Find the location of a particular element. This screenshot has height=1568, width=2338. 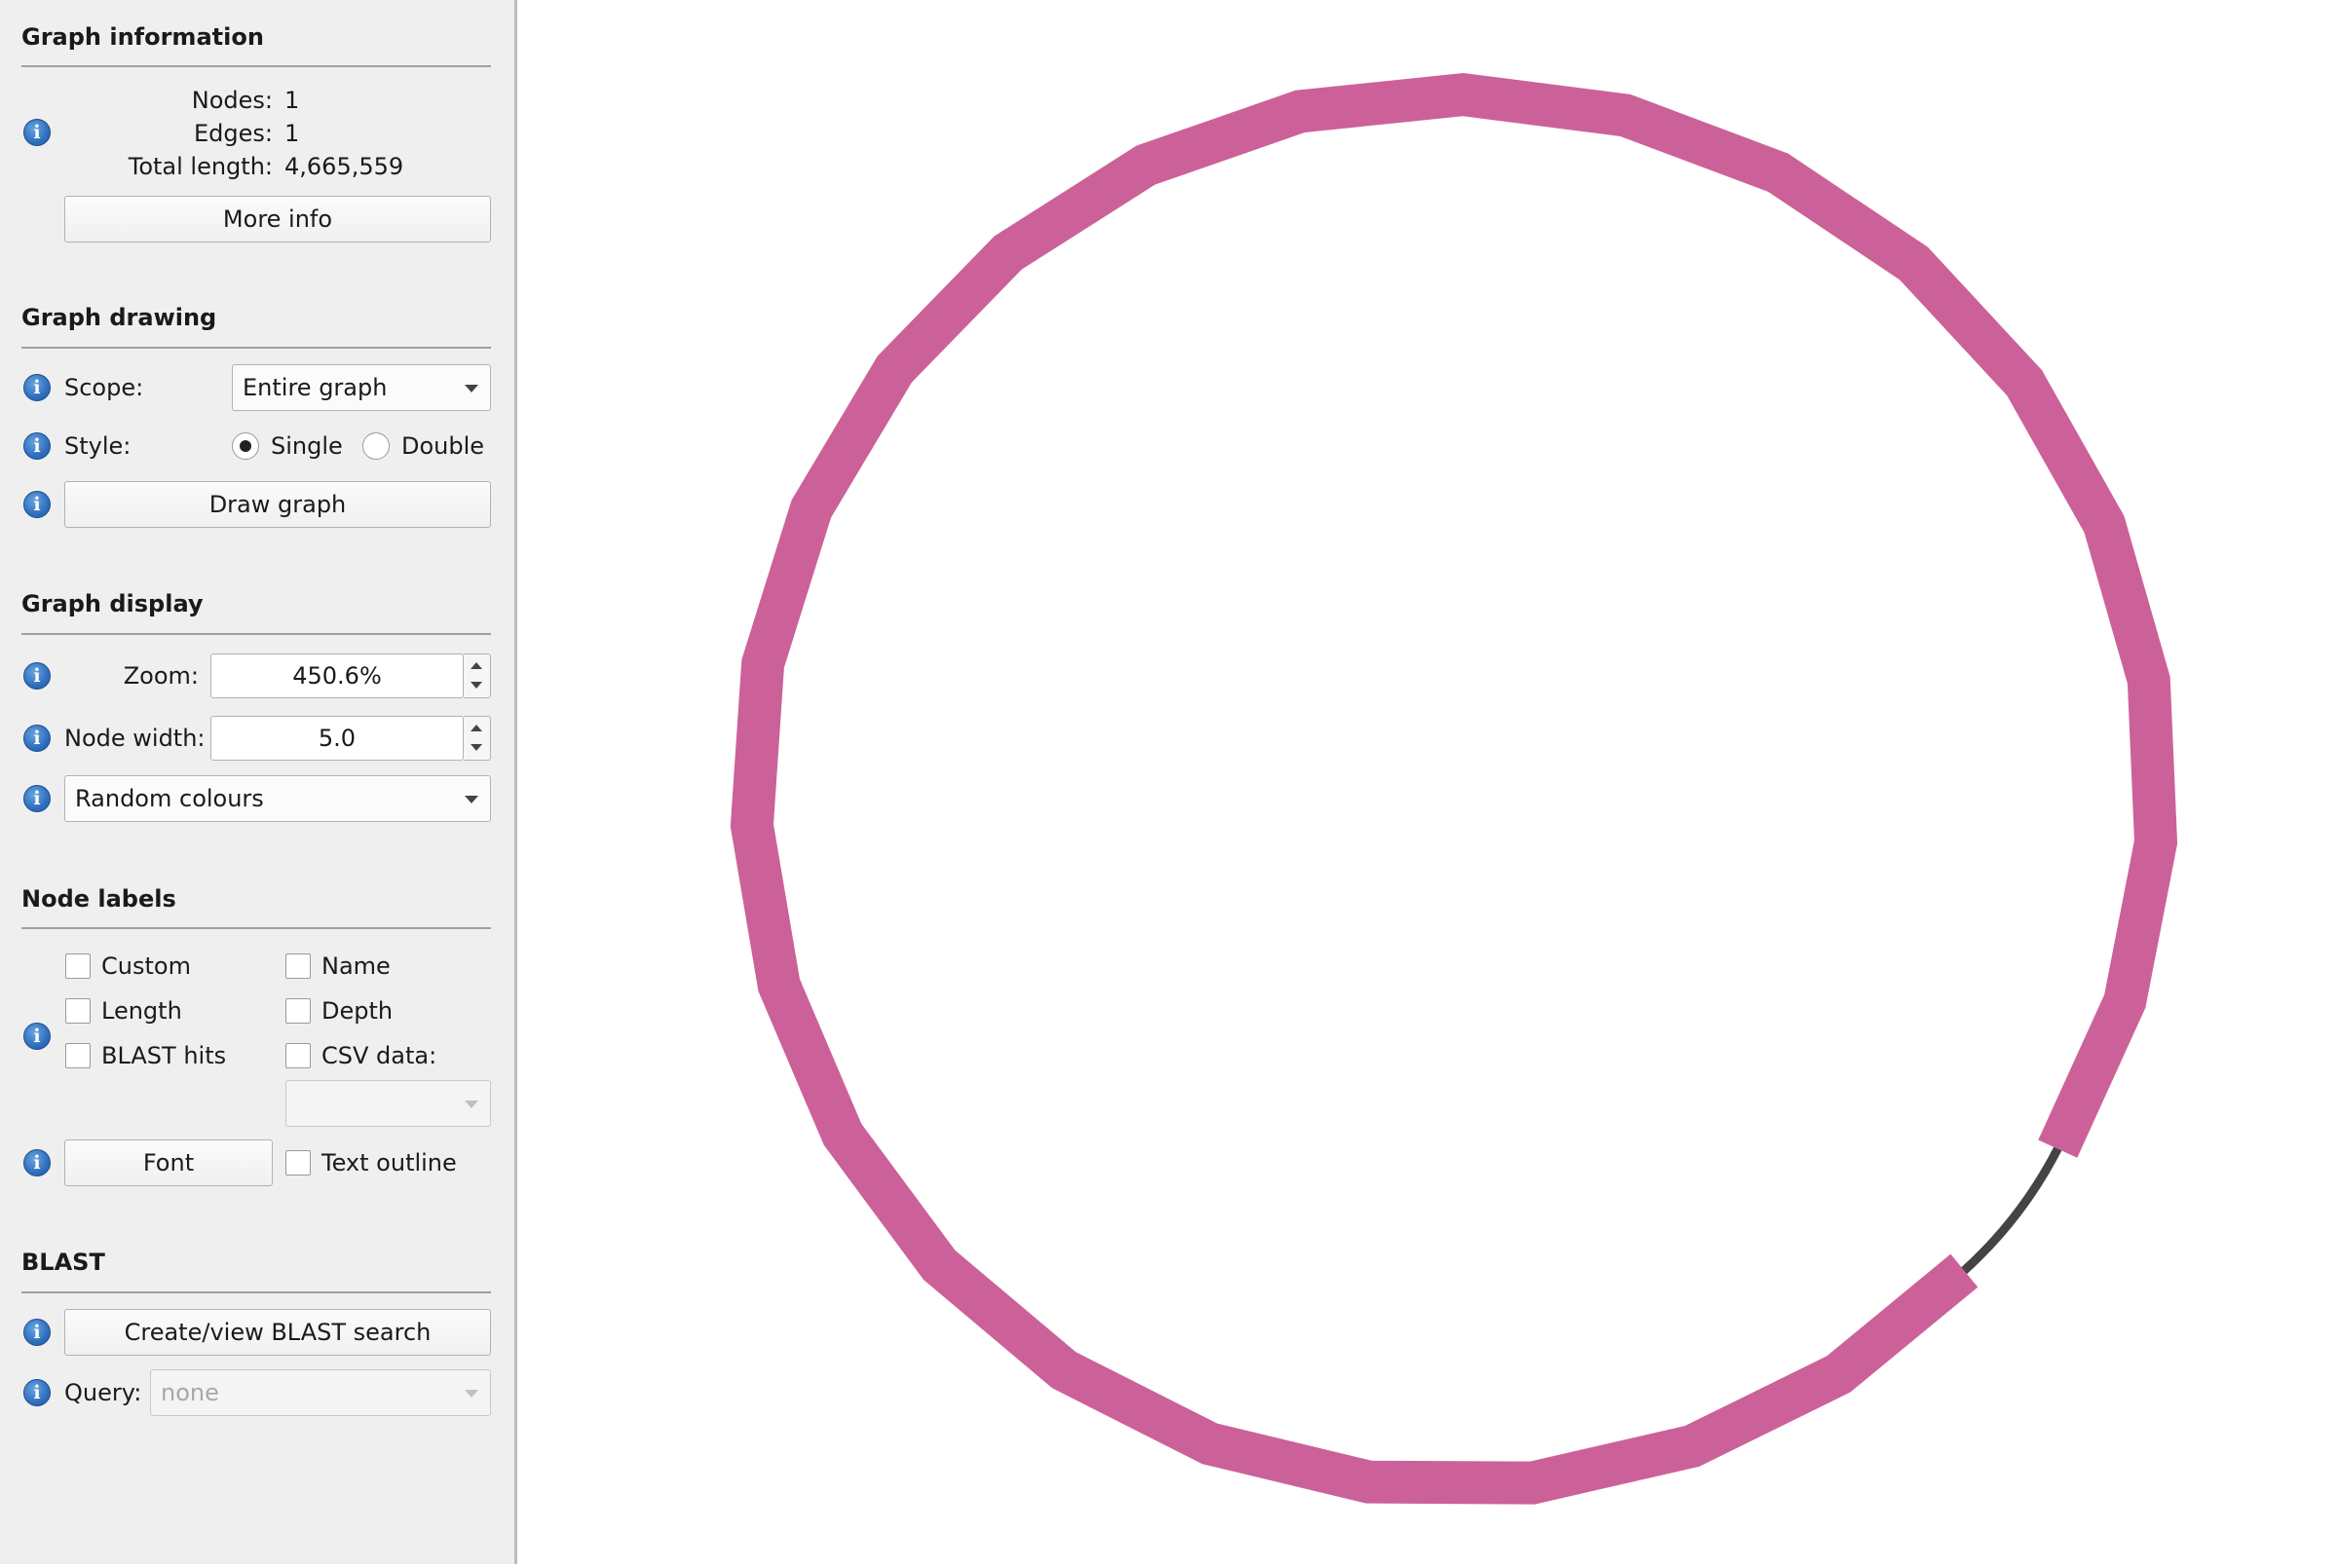

blast-heading: BLAST is located at coordinates (63, 1262).